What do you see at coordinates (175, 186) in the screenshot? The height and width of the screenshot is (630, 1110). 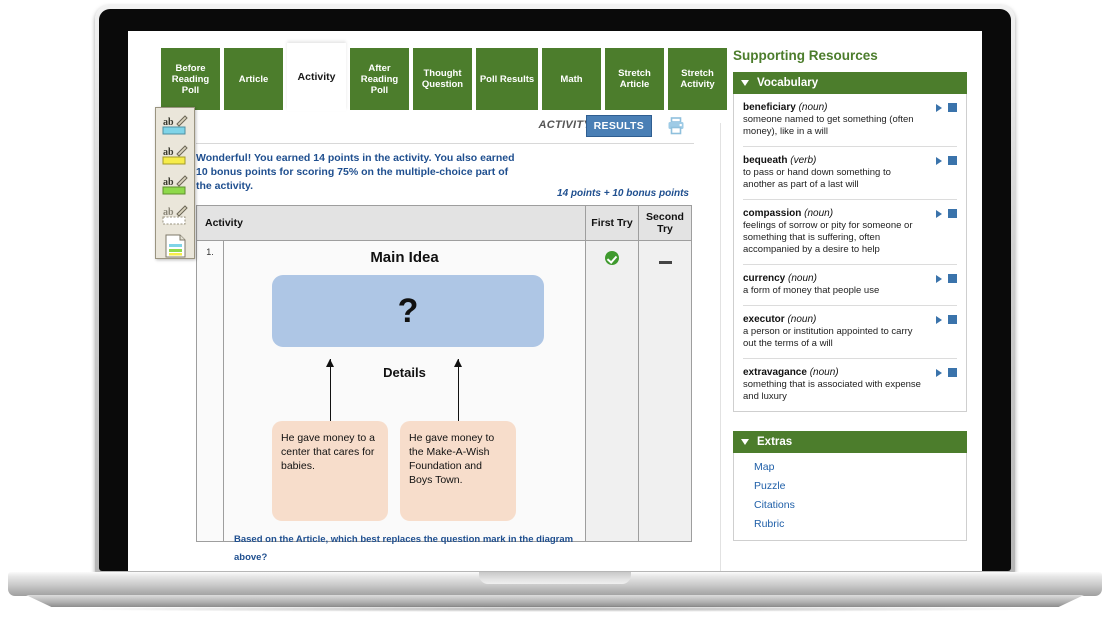 I see `highlighter-green-icon: ab` at bounding box center [175, 186].